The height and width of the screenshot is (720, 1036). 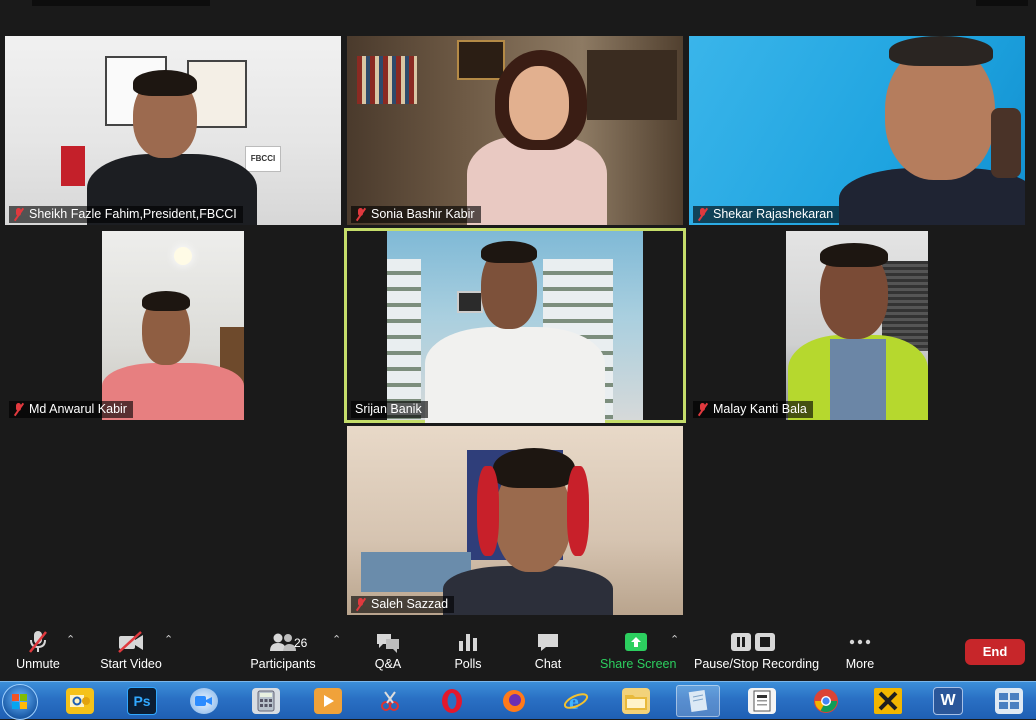 I want to click on pause-stop-recording-icon, so click(x=753, y=642).